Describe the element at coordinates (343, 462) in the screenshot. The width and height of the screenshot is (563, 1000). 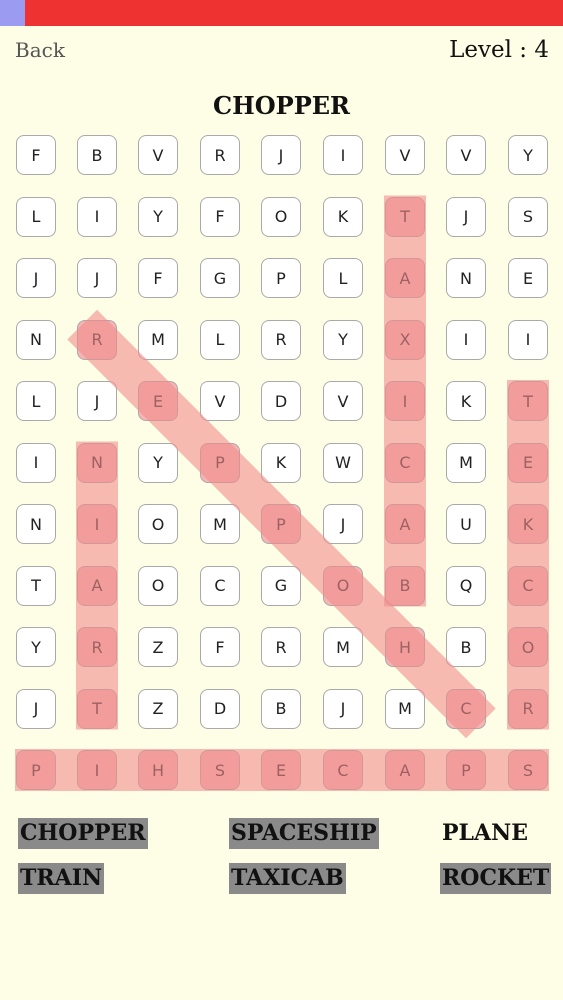
I see `letter-tile: W` at that location.